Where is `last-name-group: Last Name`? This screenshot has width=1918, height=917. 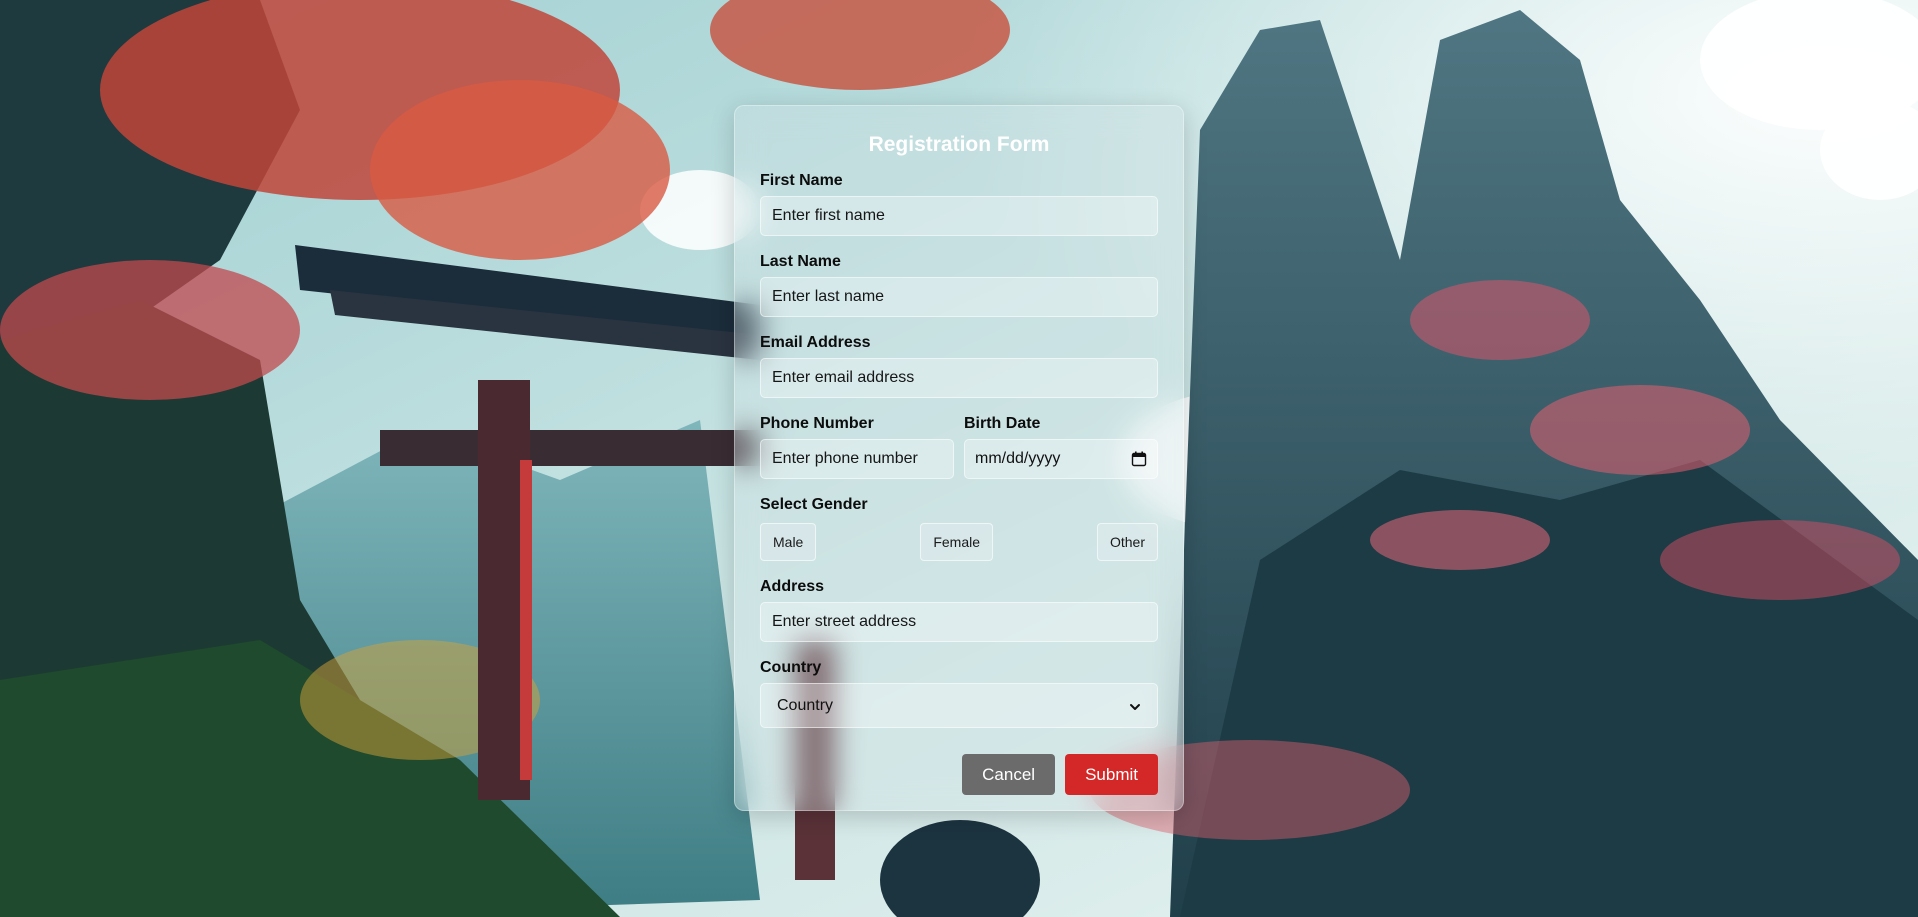
last-name-group: Last Name is located at coordinates (959, 284).